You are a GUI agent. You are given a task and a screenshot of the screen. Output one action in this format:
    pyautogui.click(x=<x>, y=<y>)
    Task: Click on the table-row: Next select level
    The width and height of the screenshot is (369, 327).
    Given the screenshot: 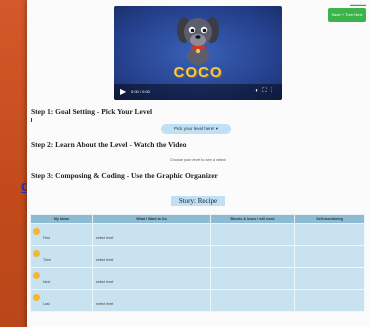 What is the action you would take?
    pyautogui.click(x=197, y=278)
    